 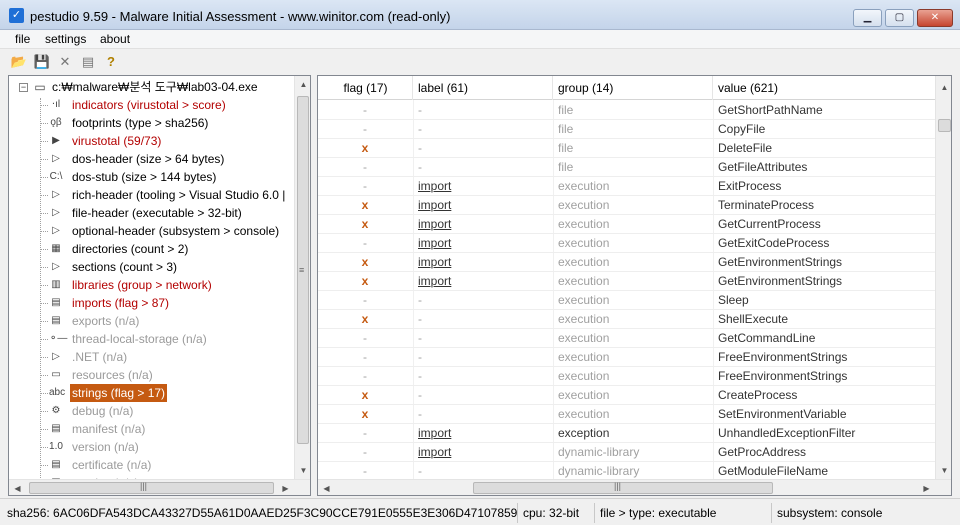 What do you see at coordinates (824, 88) in the screenshot?
I see `column-header-value: value (621)` at bounding box center [824, 88].